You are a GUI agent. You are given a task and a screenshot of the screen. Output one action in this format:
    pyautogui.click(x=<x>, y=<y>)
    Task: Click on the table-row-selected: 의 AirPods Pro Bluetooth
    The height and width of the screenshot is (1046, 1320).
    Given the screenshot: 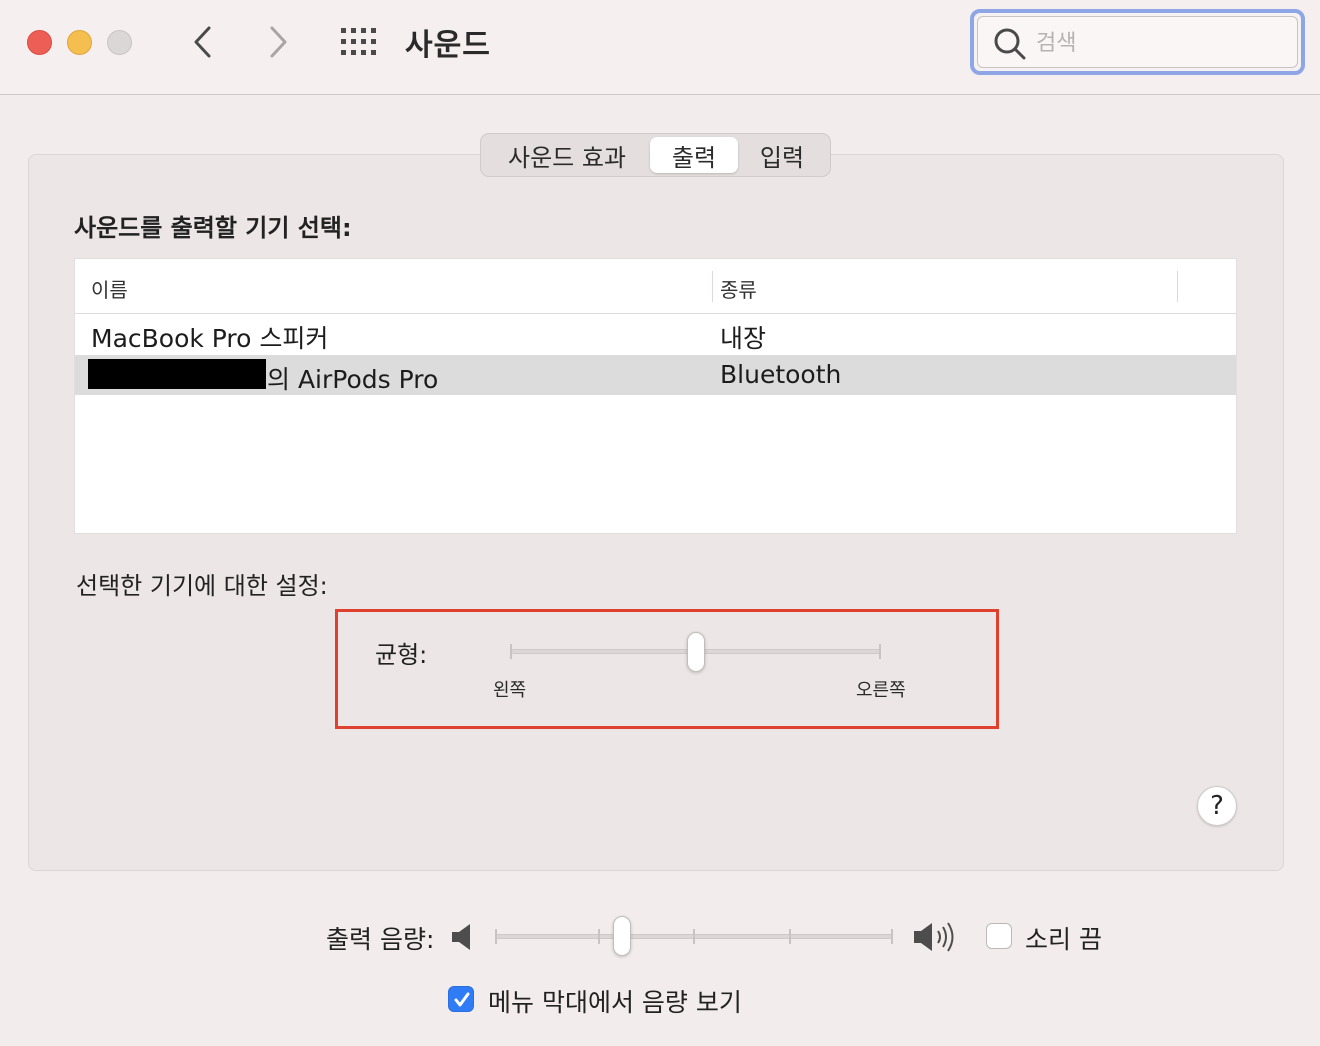 What is the action you would take?
    pyautogui.click(x=655, y=375)
    